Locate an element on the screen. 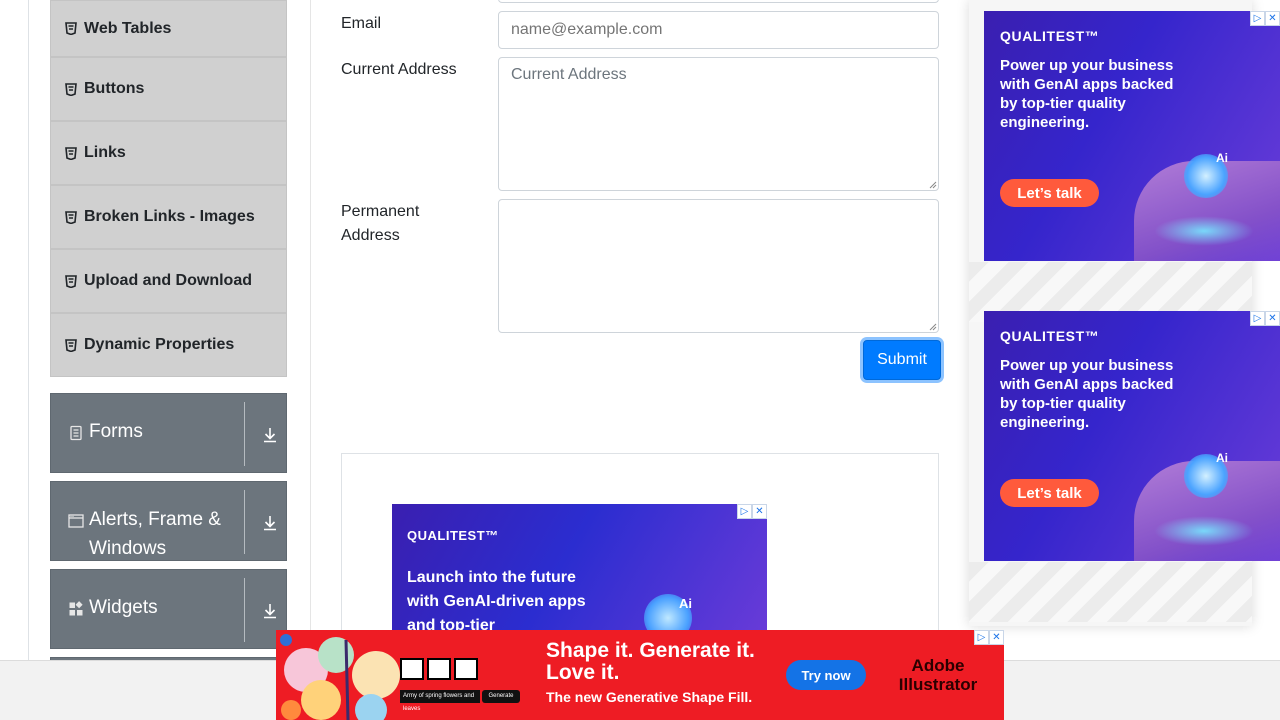 The height and width of the screenshot is (720, 1280). group-label: Widgets is located at coordinates (123, 607).